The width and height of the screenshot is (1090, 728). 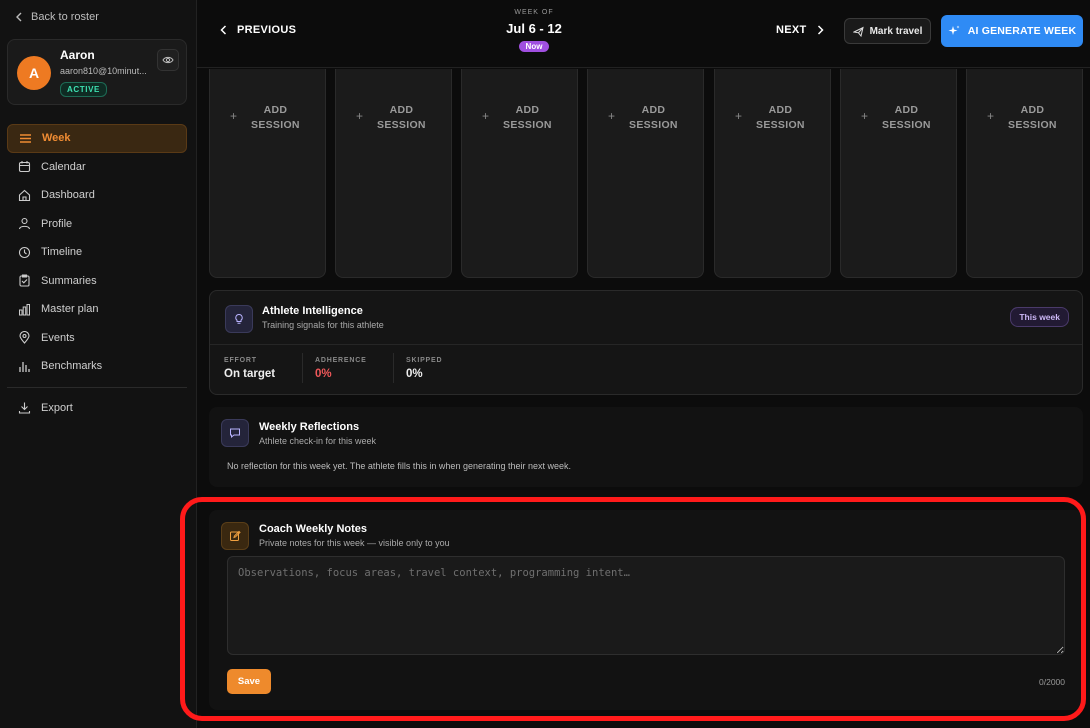 I want to click on sidebar-item-master-plan: Master plan, so click(x=97, y=309).